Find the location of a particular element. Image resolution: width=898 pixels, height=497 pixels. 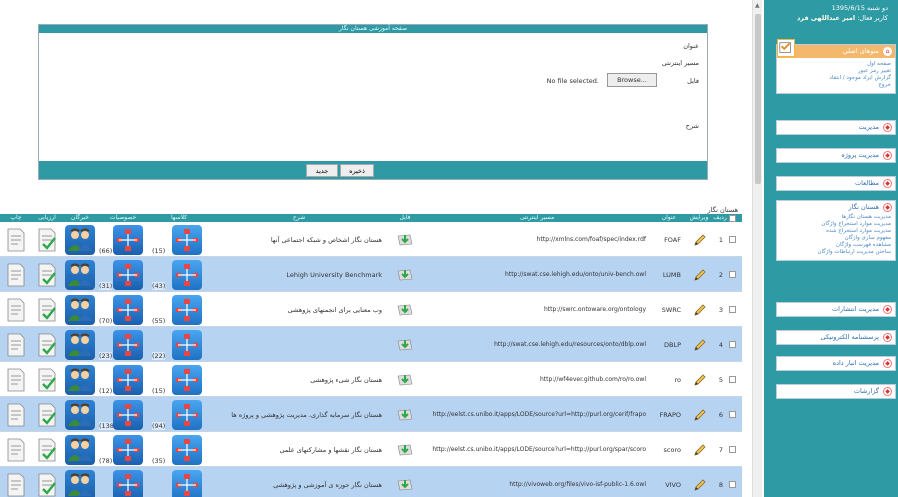

ontology-menu-item: مفهوم سازی واژگان is located at coordinates (836, 238).